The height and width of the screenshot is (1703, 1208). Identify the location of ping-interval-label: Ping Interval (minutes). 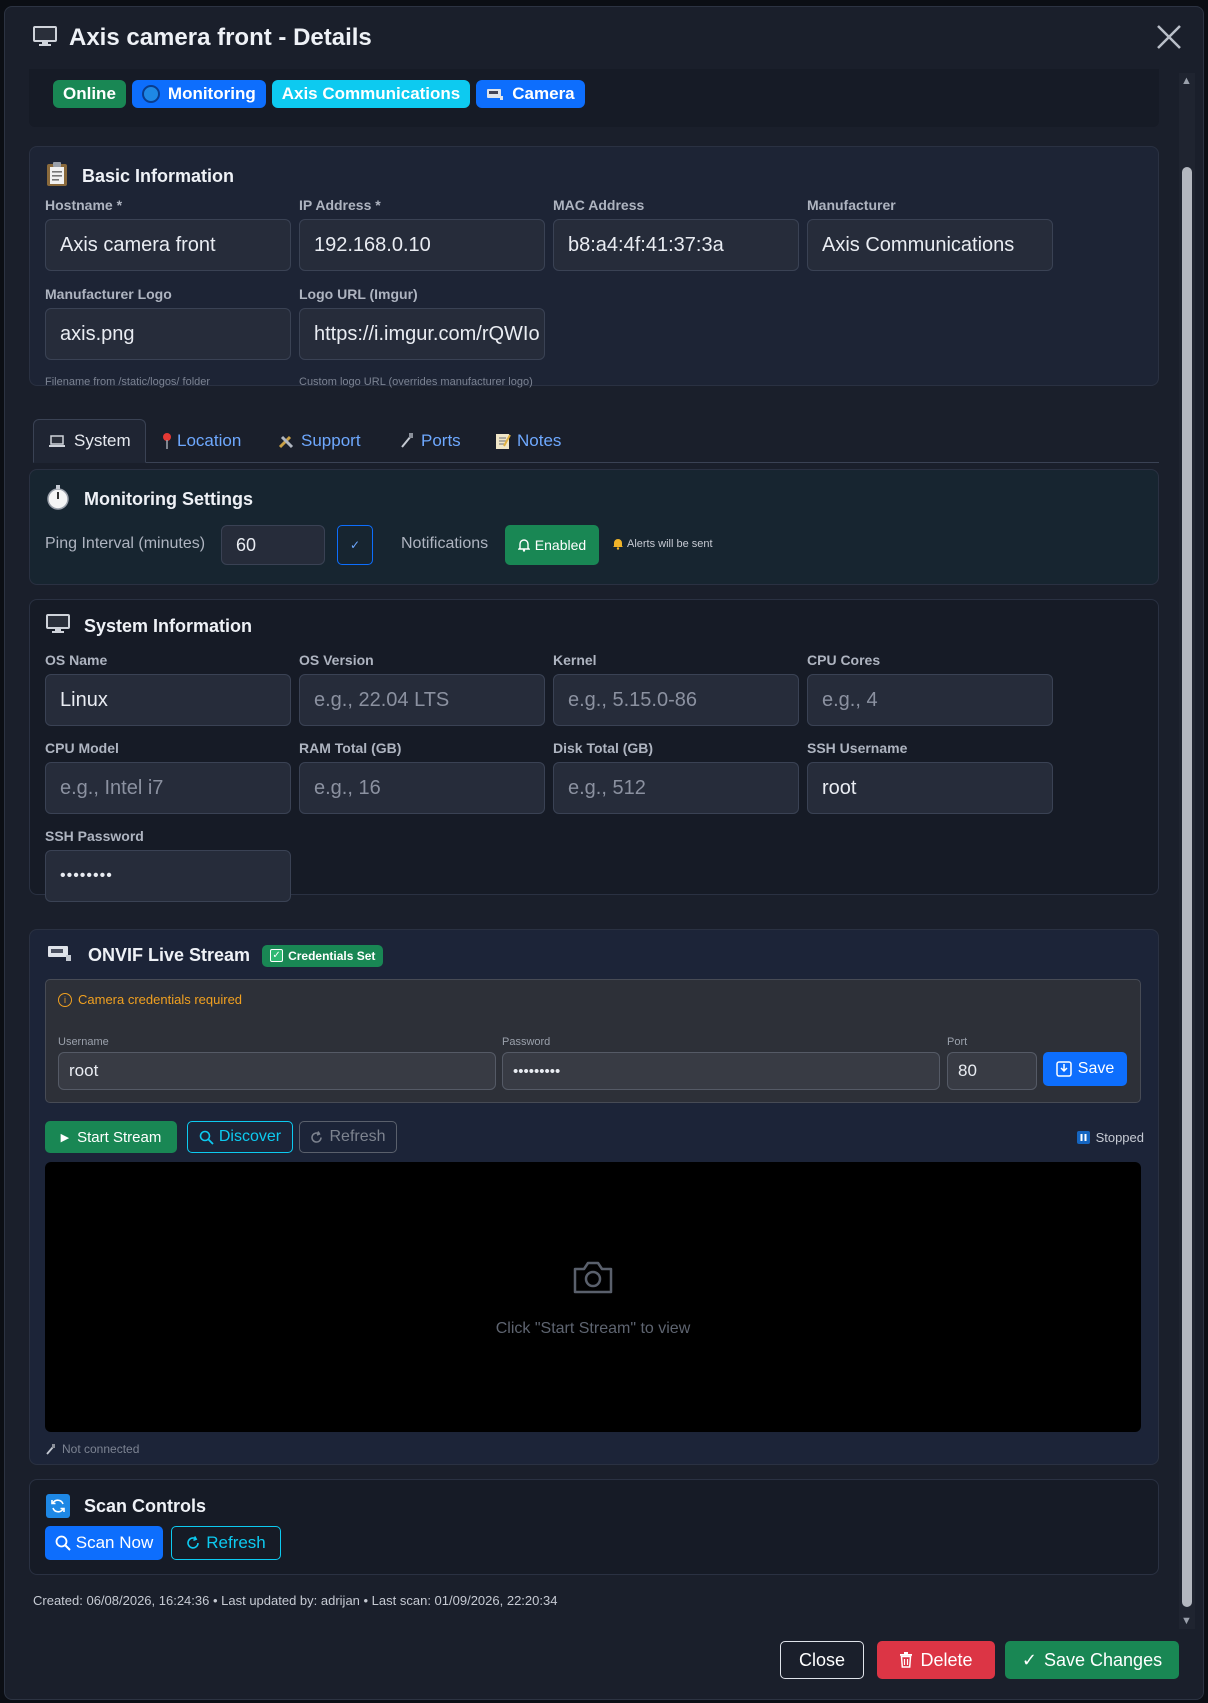
(125, 543).